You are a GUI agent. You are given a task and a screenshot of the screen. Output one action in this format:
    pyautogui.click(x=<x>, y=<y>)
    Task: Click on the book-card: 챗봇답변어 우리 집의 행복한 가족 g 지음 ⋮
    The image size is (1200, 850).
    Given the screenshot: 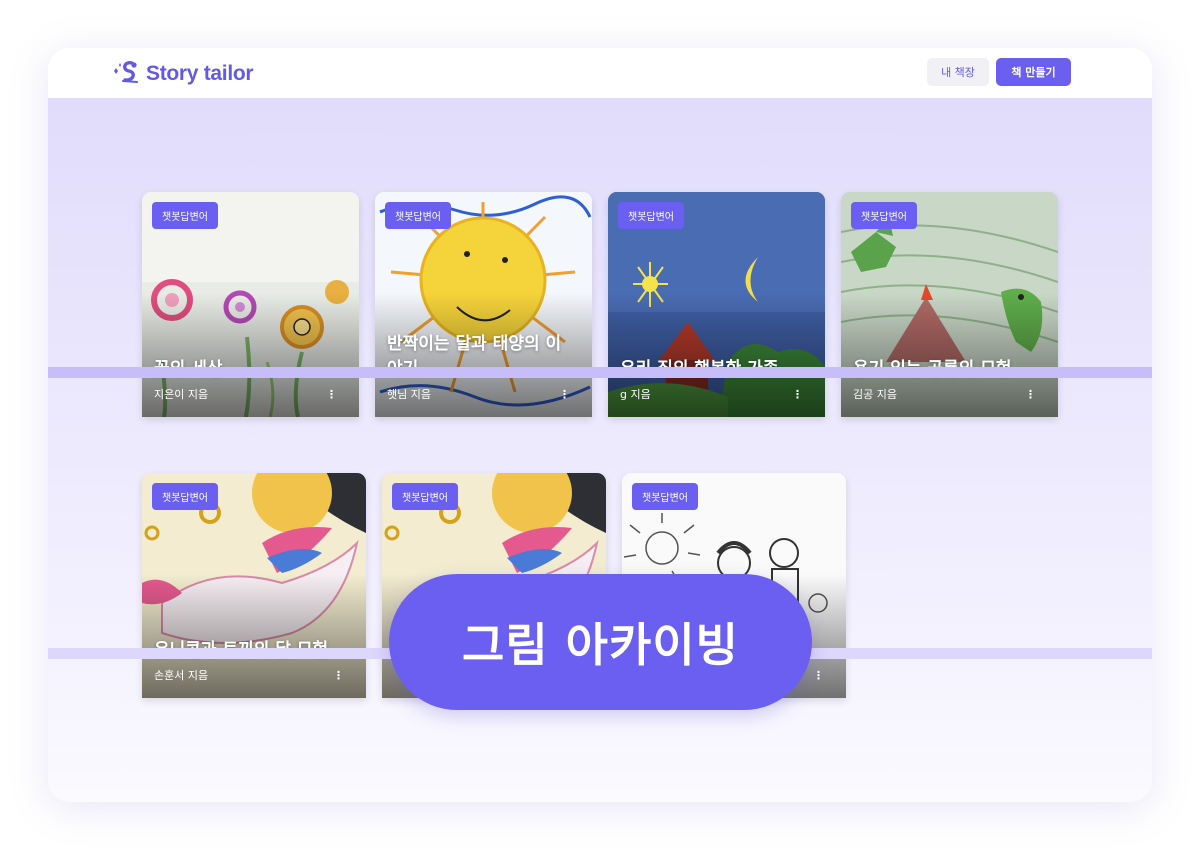 What is the action you would take?
    pyautogui.click(x=716, y=304)
    